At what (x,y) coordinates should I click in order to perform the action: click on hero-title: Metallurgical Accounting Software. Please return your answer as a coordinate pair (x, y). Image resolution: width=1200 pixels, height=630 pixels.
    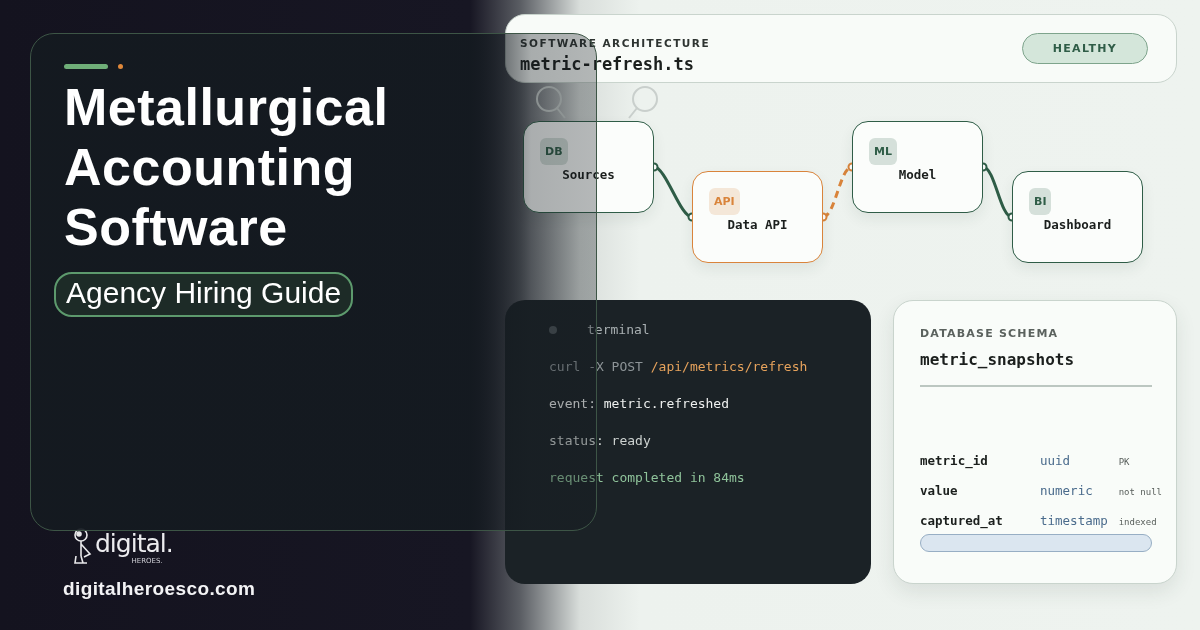
    Looking at the image, I should click on (227, 167).